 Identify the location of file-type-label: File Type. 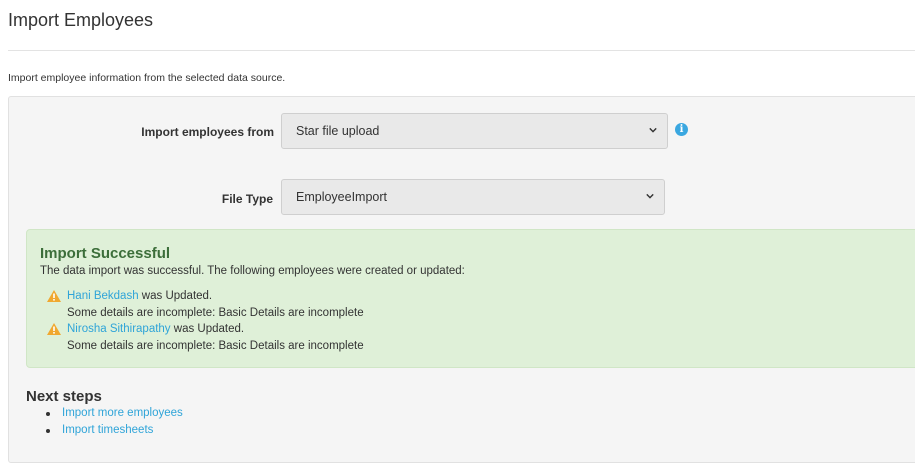
(247, 199).